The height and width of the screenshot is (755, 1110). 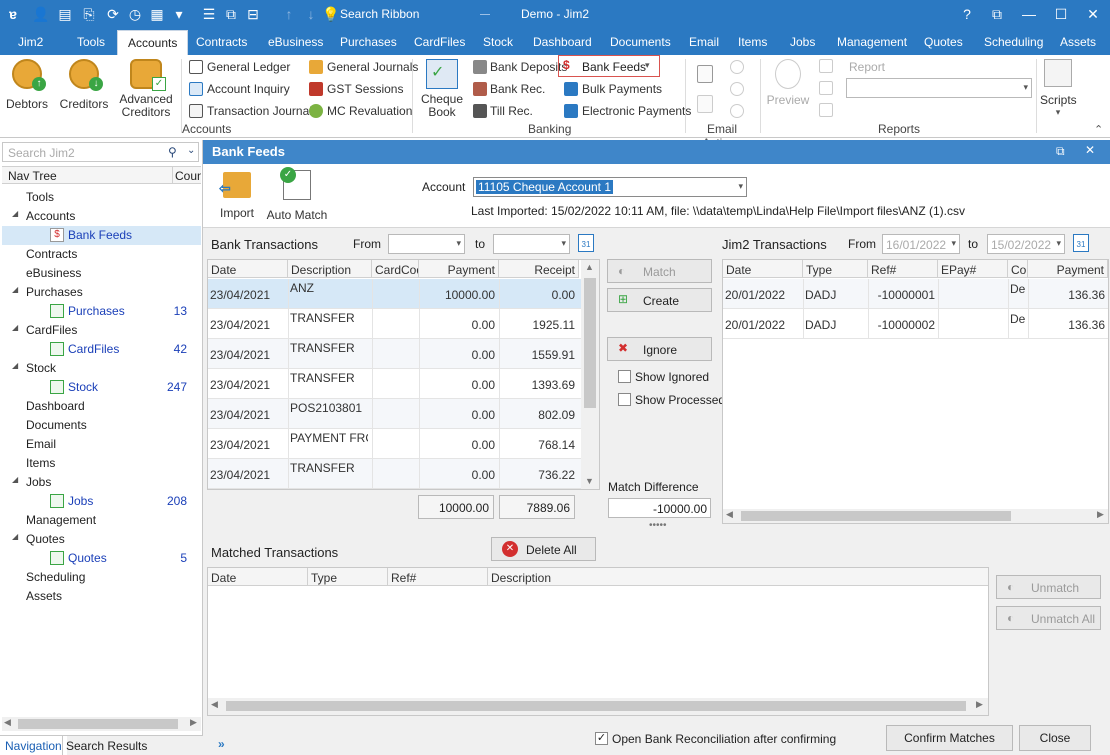 I want to click on email-document-icon, so click(x=705, y=74).